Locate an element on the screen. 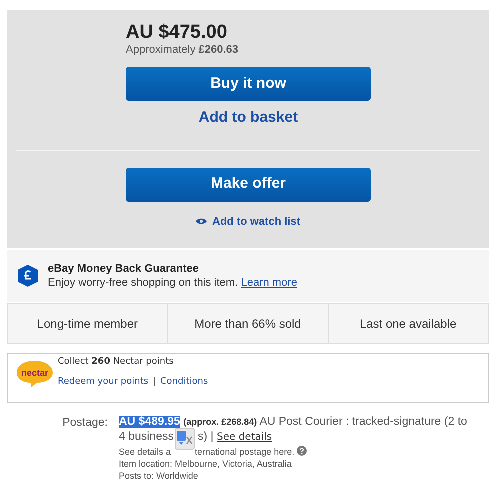 The height and width of the screenshot is (490, 500). international-postage-text: See details a is located at coordinates (145, 452).